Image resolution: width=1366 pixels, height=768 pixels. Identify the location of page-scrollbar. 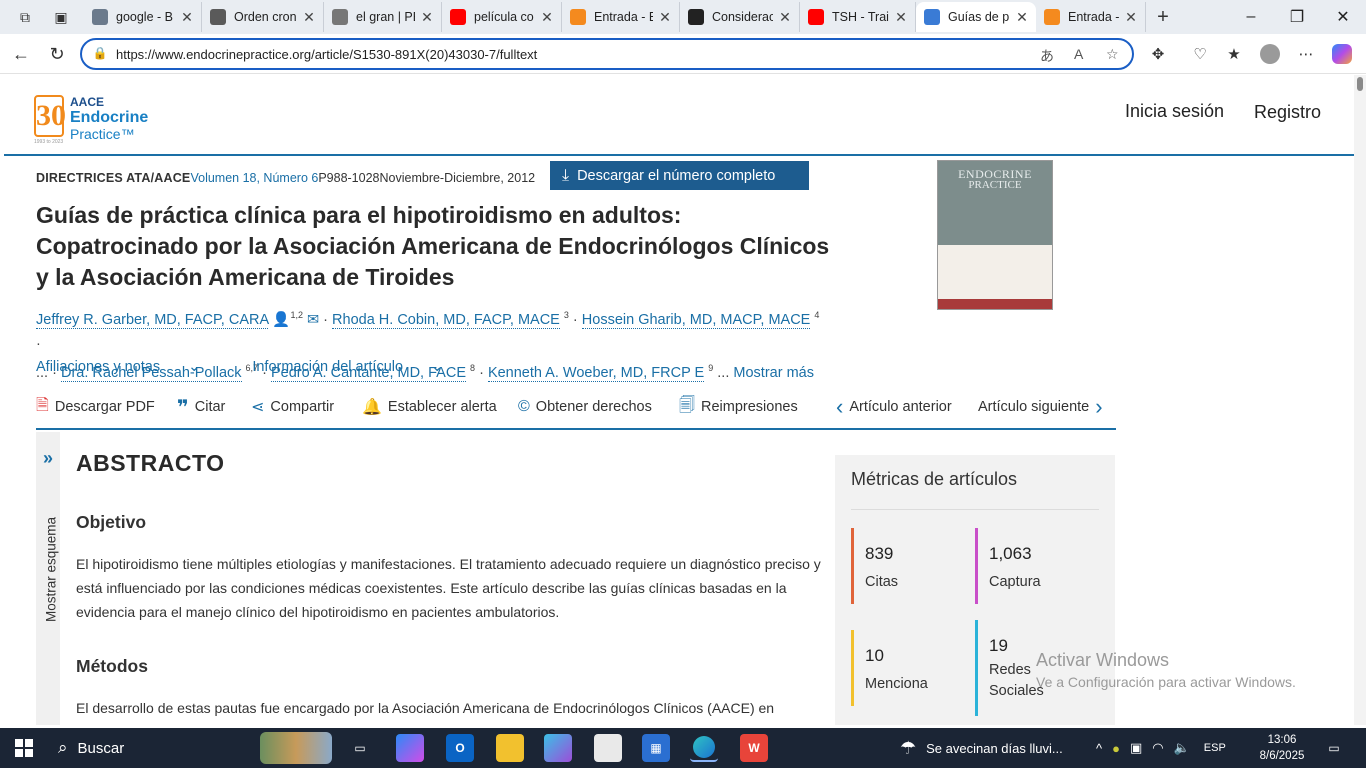
(1360, 400).